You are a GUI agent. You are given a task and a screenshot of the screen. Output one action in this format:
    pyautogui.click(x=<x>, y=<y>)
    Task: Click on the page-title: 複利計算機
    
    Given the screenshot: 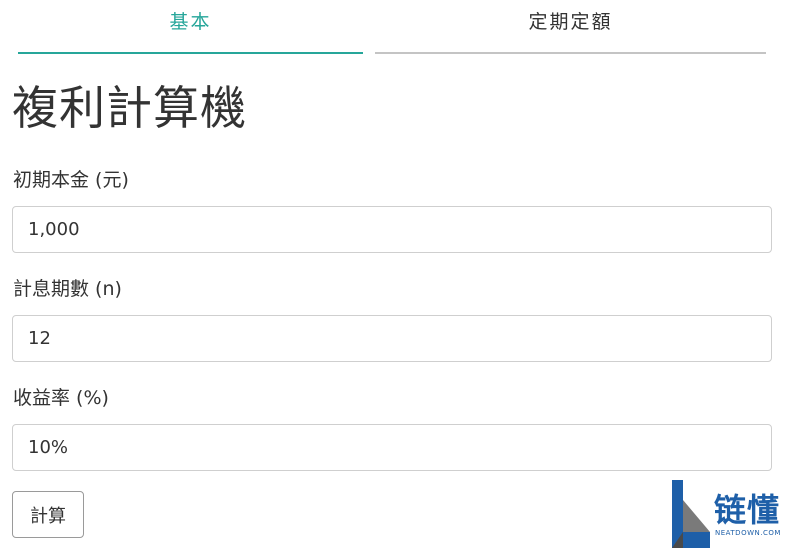 What is the action you would take?
    pyautogui.click(x=129, y=108)
    